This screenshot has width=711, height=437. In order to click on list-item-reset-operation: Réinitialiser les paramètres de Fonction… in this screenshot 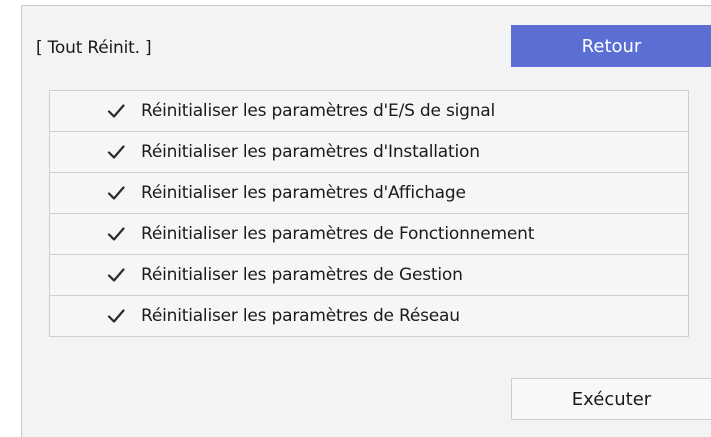, I will do `click(369, 234)`.